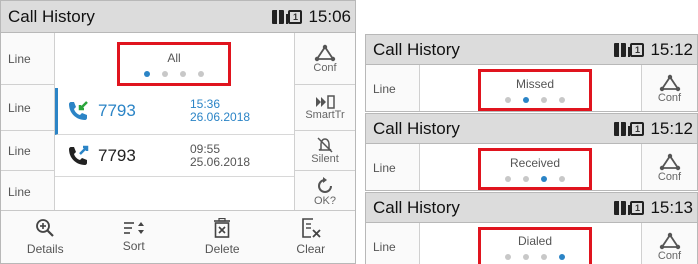  I want to click on title-bar: Call History 1 15:06, so click(178, 17).